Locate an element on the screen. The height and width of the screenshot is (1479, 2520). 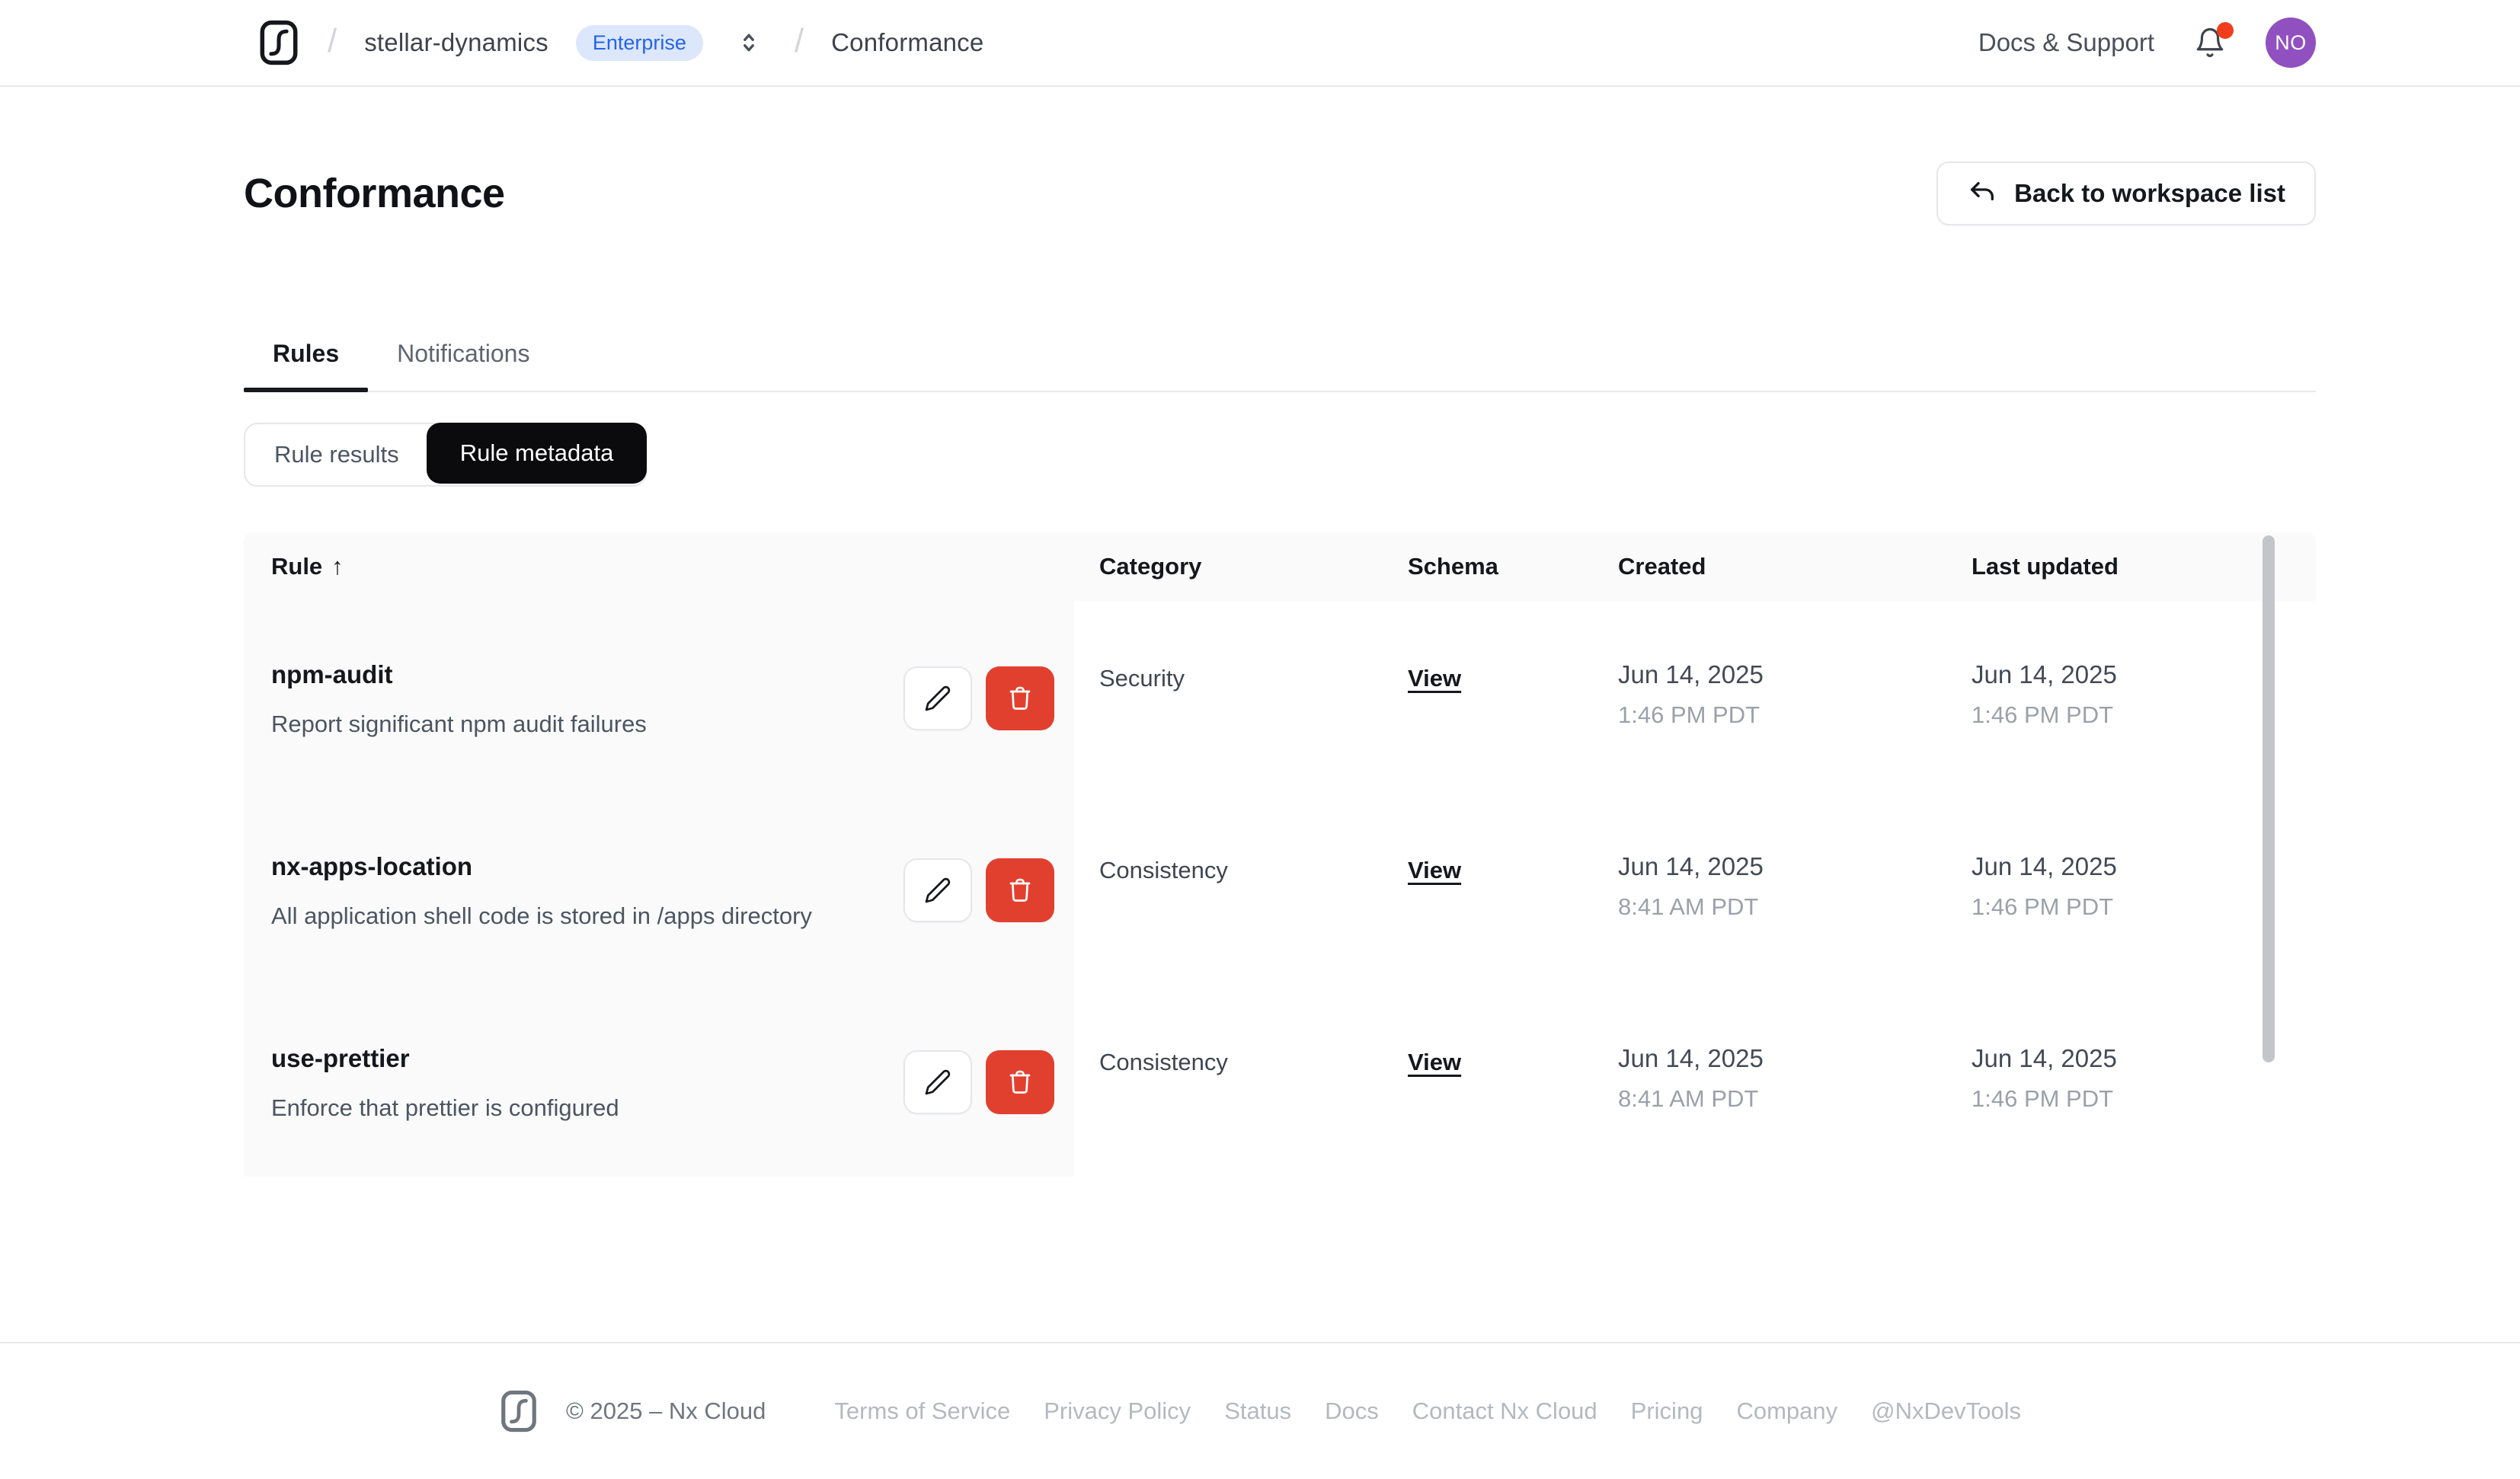
enterprise-badge: Enterprise is located at coordinates (639, 42).